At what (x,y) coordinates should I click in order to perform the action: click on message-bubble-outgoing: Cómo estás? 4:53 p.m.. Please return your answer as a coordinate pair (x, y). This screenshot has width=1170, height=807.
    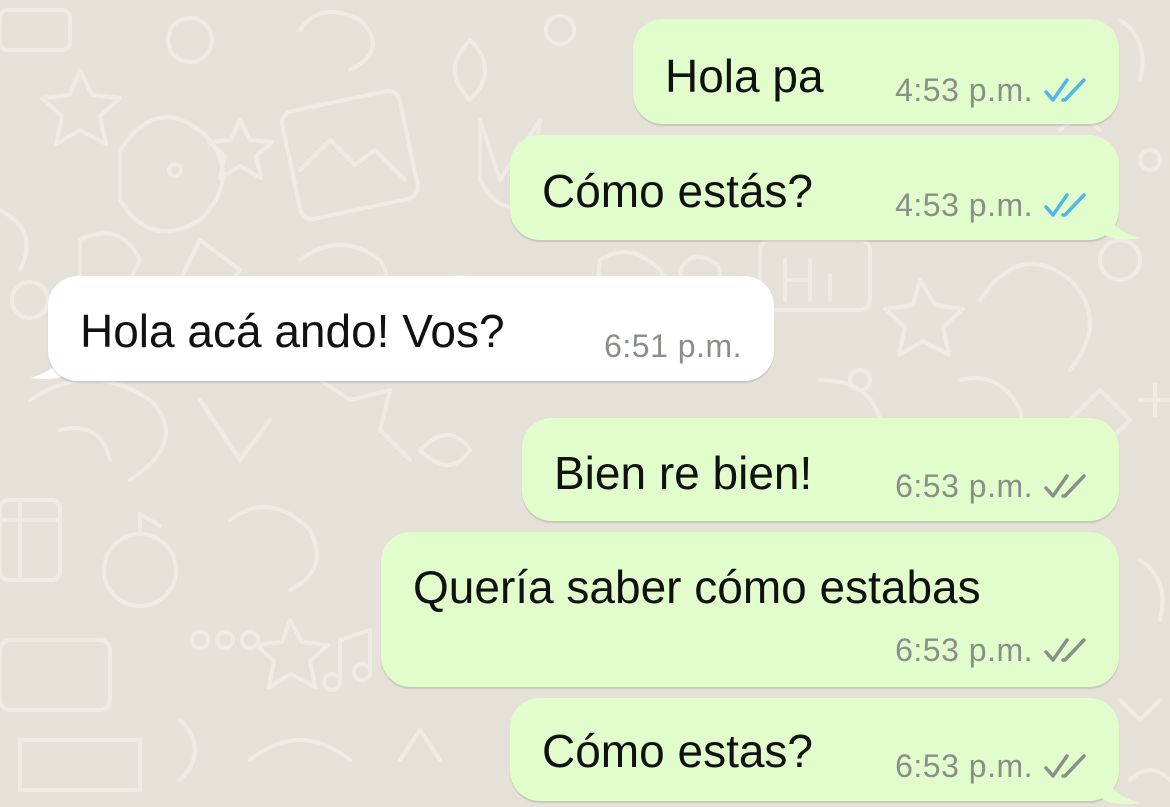
    Looking at the image, I should click on (814, 187).